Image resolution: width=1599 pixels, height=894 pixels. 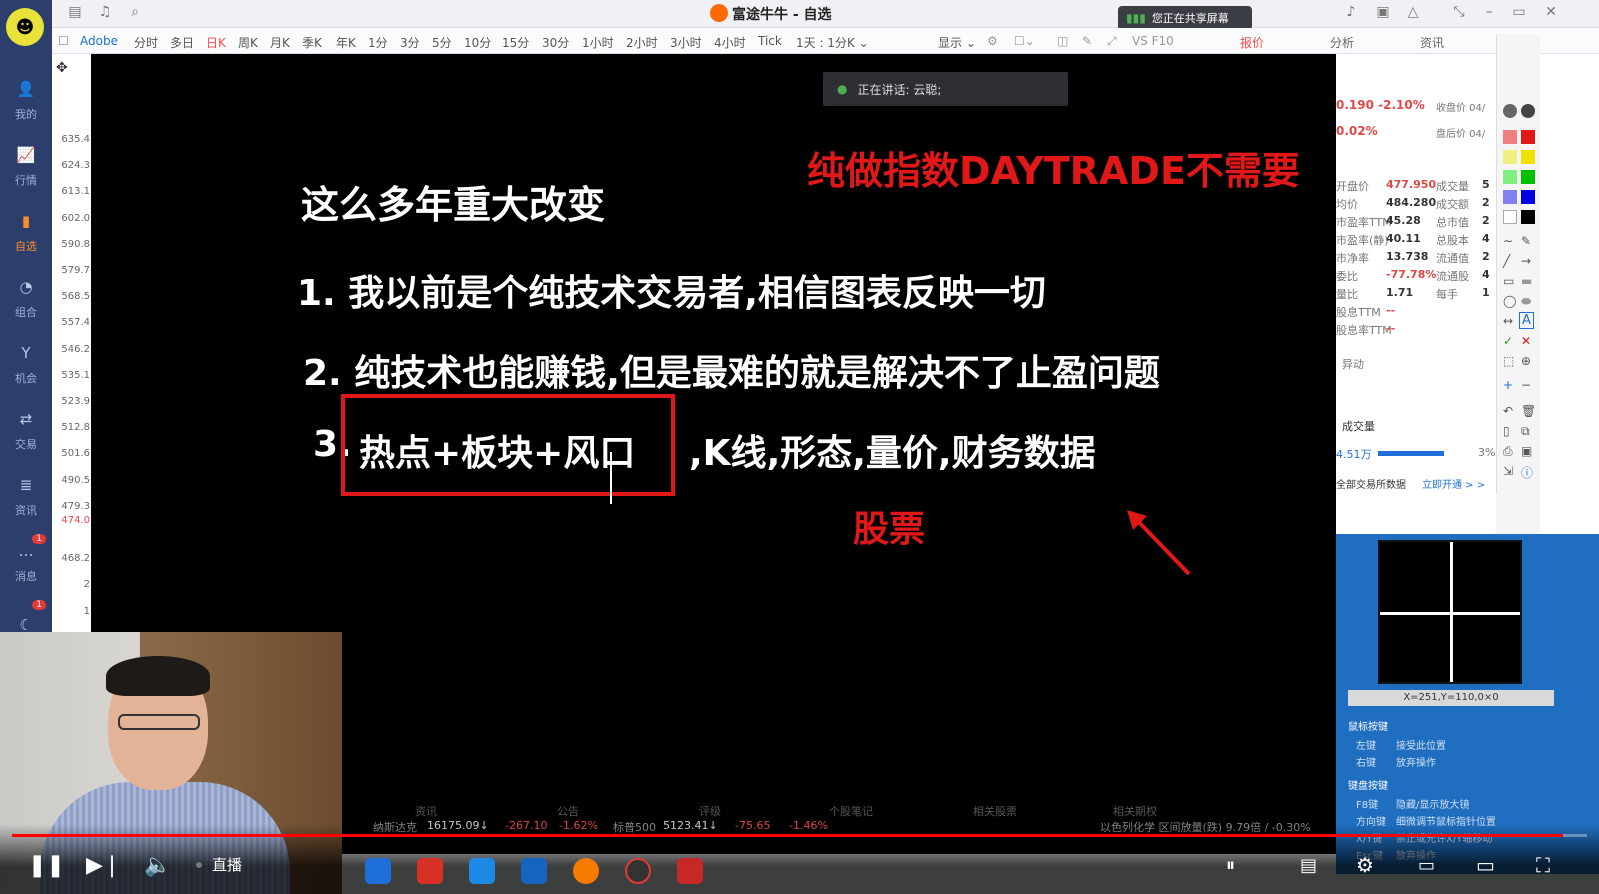 What do you see at coordinates (1510, 197) in the screenshot?
I see `color-light-blue` at bounding box center [1510, 197].